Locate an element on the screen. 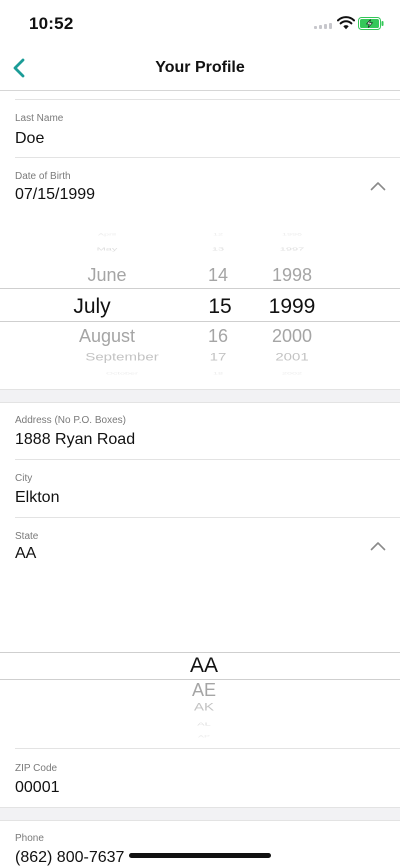 This screenshot has height=867, width=400. month-option: June is located at coordinates (107, 275).